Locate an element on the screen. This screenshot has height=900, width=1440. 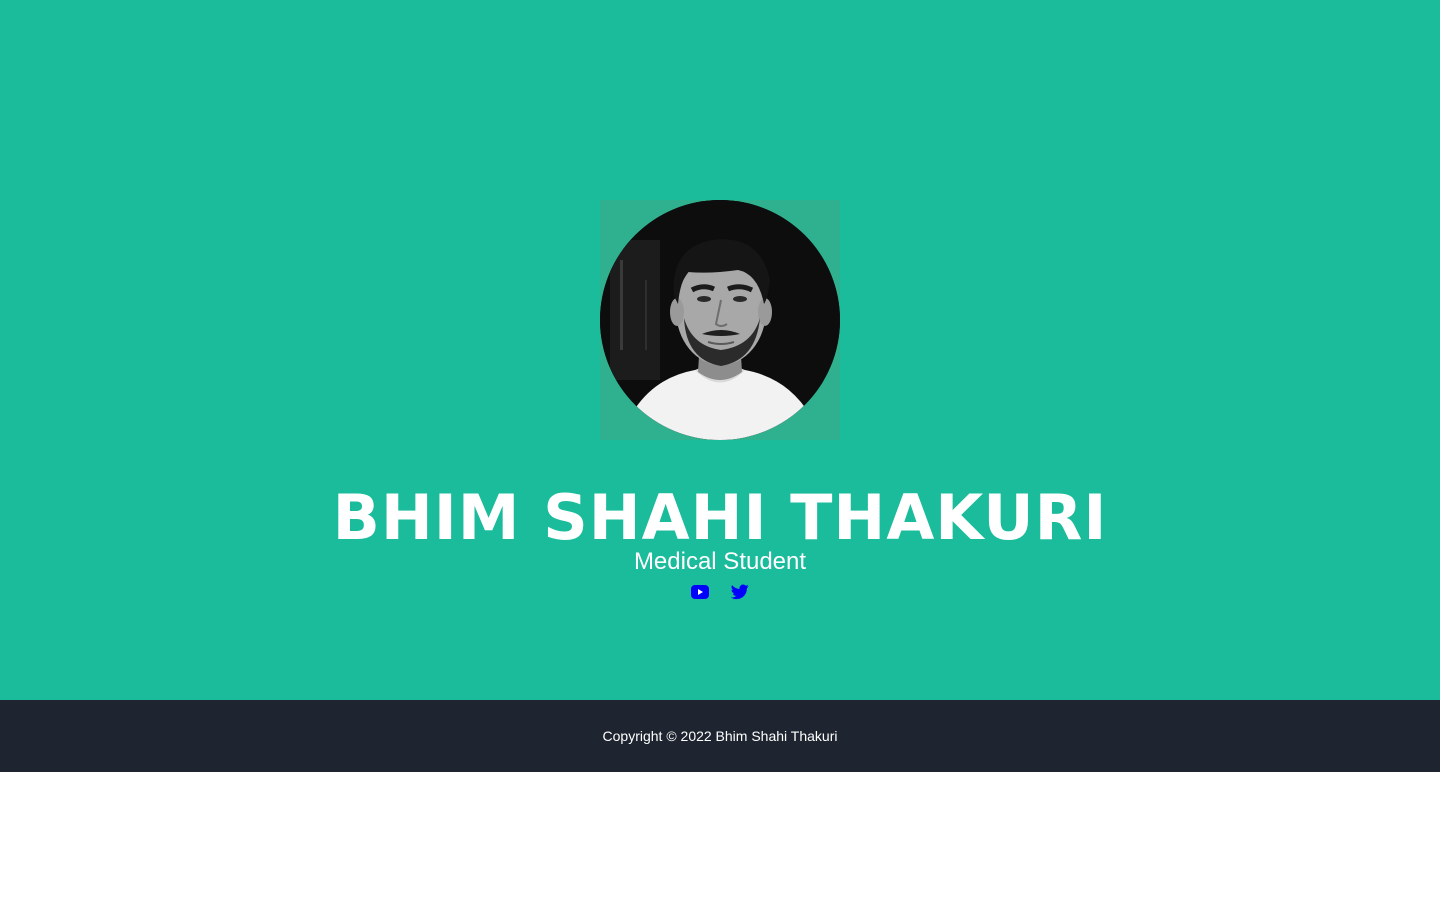
youtube-icon is located at coordinates (700, 592).